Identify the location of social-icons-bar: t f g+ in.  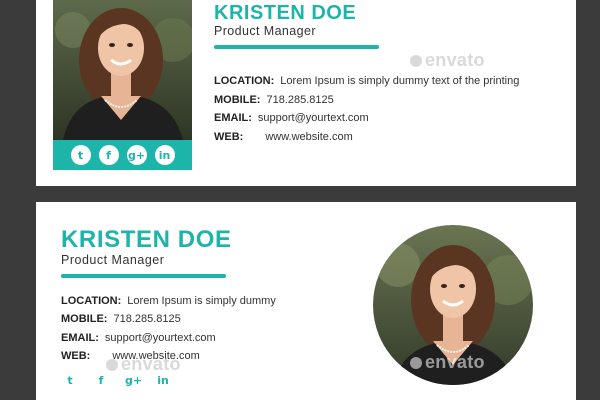
(122, 155).